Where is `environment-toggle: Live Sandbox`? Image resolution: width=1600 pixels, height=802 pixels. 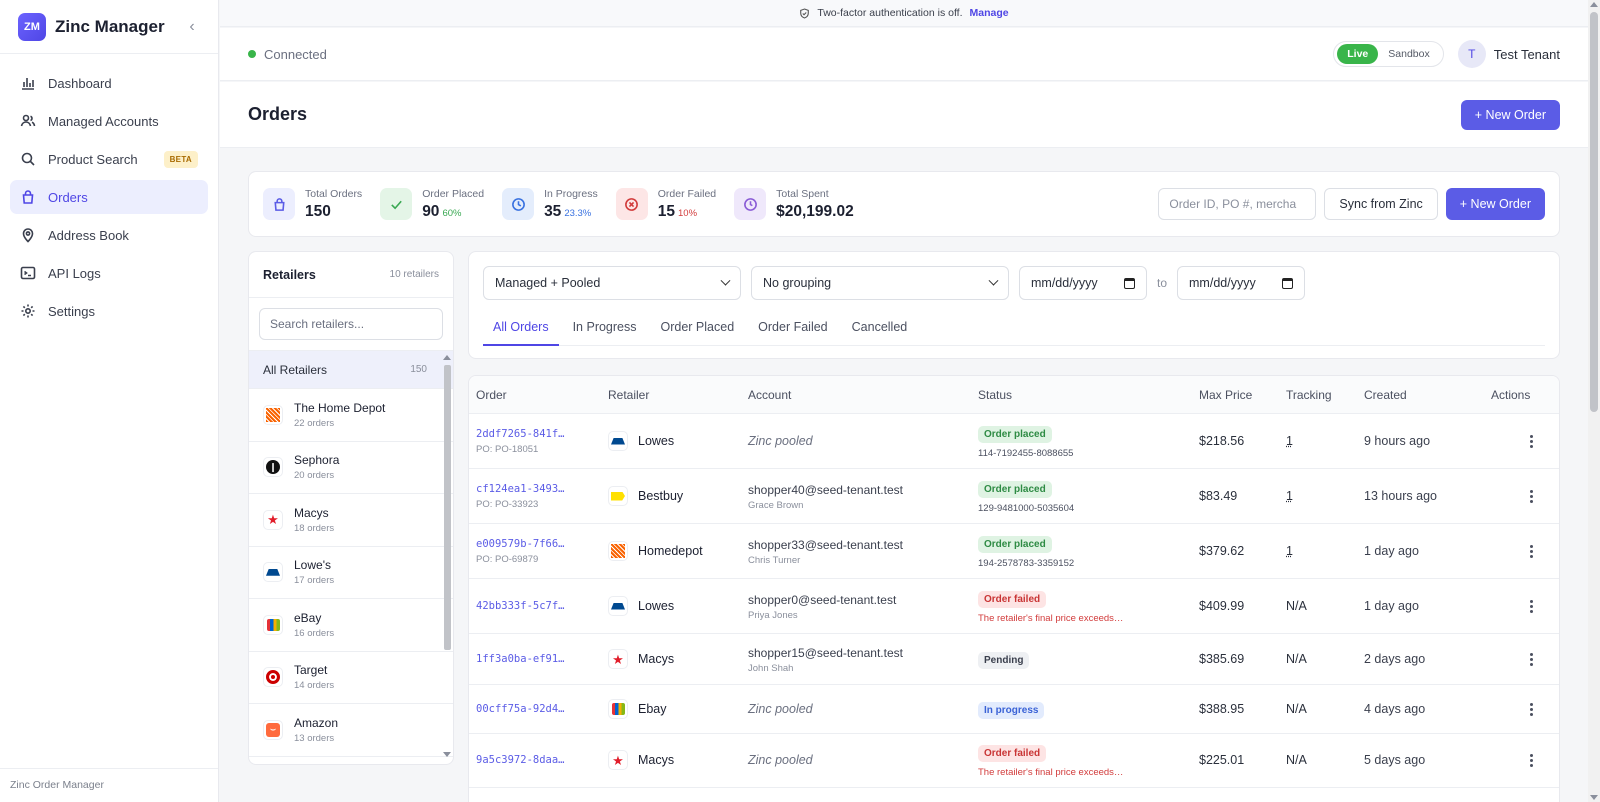
environment-toggle: Live Sandbox is located at coordinates (1388, 54).